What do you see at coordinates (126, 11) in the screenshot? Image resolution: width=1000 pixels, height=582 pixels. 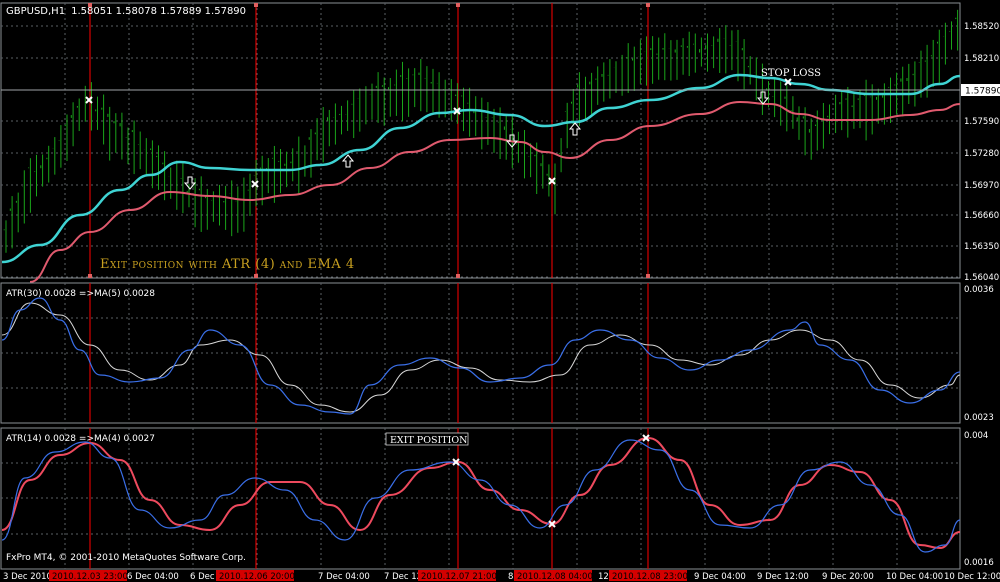 I see `symbol-label: GBPUSD,H1 1.58051 1.58078 1.57889 1.57890` at bounding box center [126, 11].